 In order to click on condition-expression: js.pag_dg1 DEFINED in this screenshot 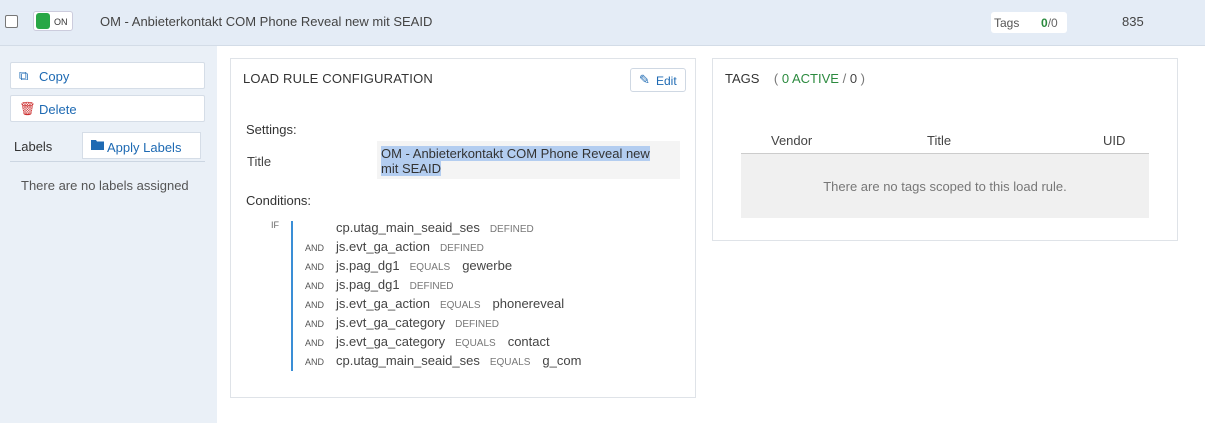, I will do `click(401, 284)`.